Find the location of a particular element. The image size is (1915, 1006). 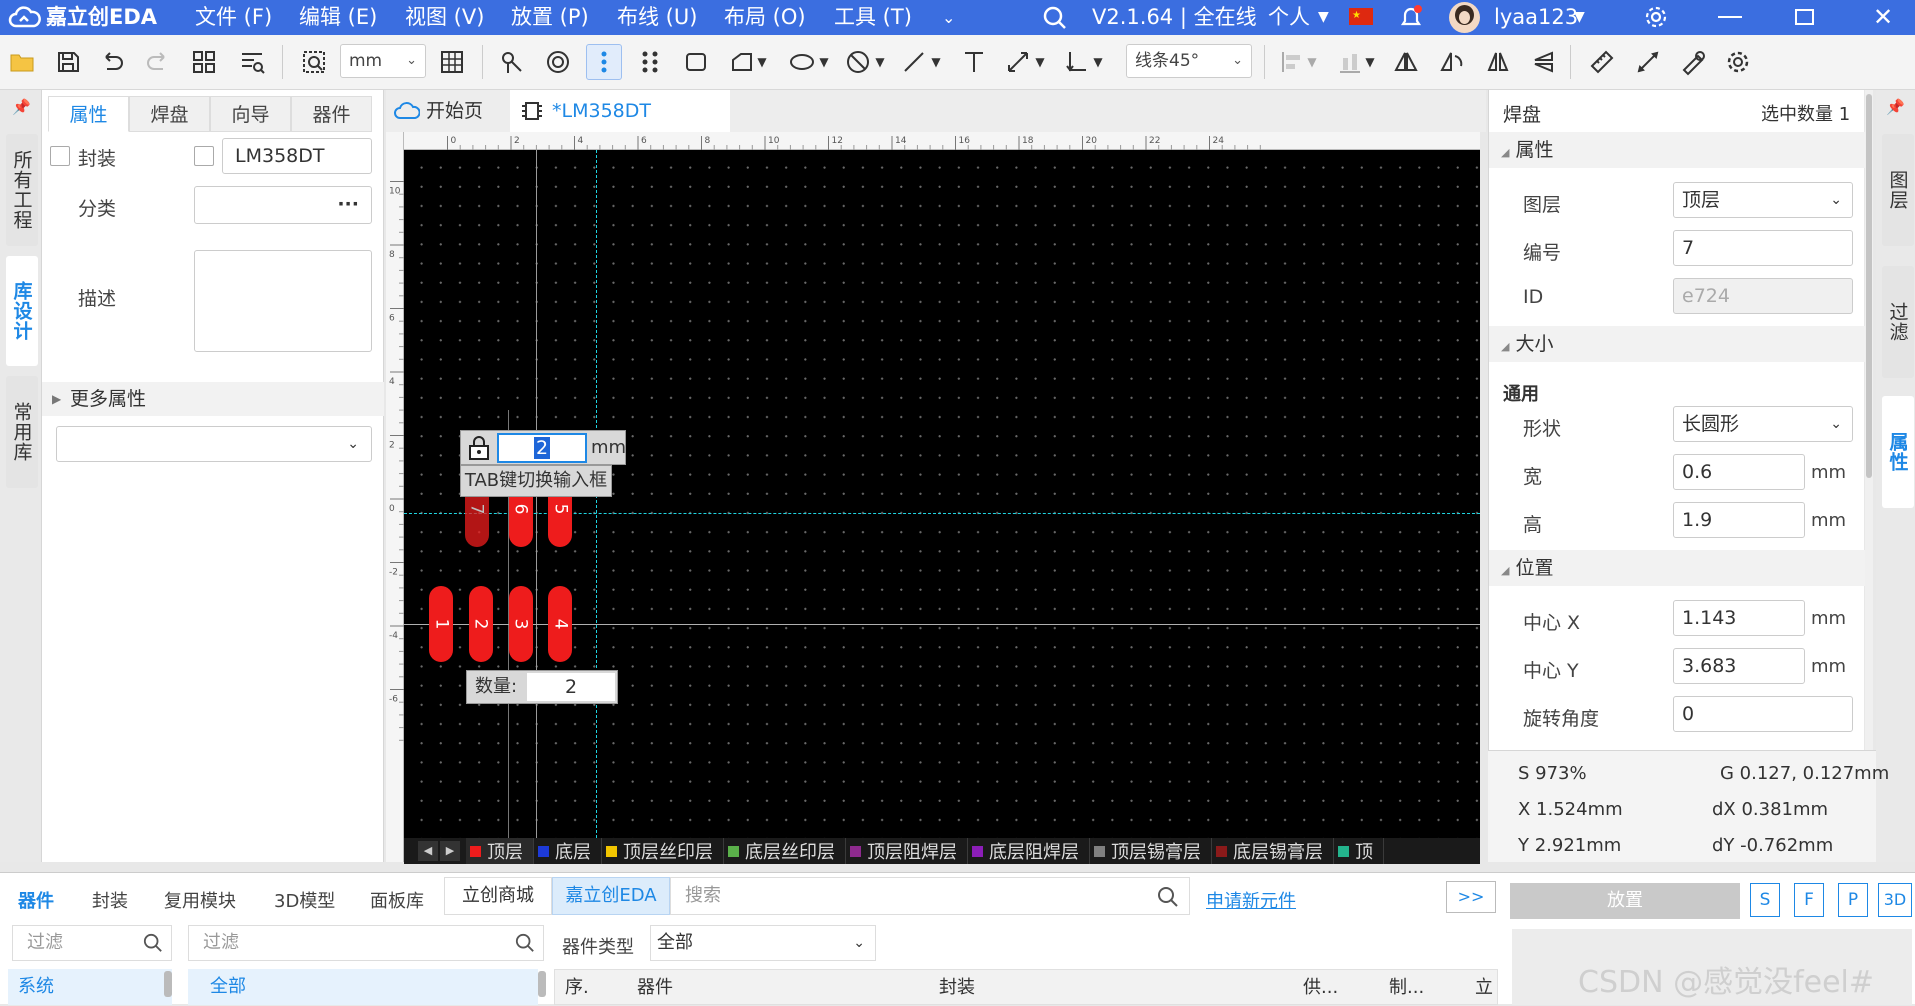

lock-icon is located at coordinates (479, 448).